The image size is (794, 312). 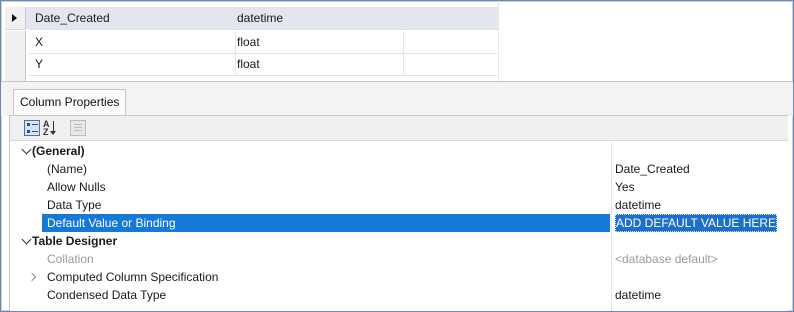 What do you see at coordinates (399, 205) in the screenshot?
I see `property-row: Data Type datetime` at bounding box center [399, 205].